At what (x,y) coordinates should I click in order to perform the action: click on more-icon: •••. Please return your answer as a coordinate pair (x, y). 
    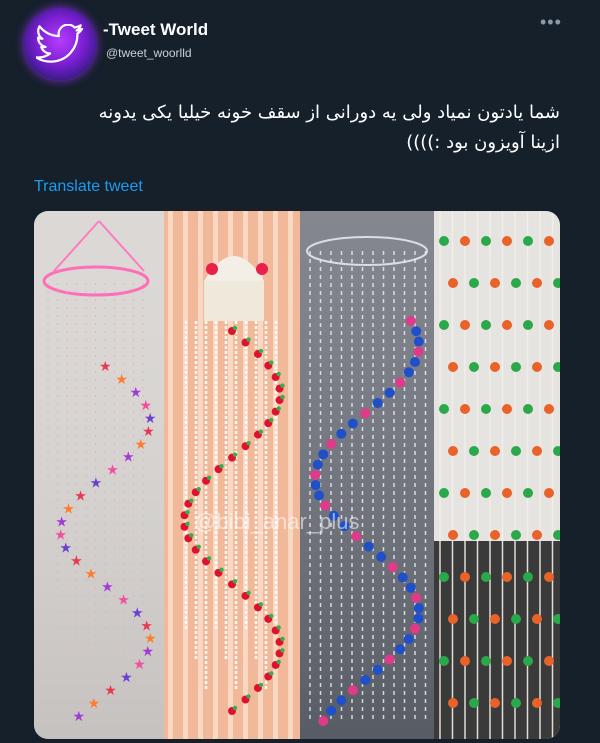
    Looking at the image, I should click on (551, 22).